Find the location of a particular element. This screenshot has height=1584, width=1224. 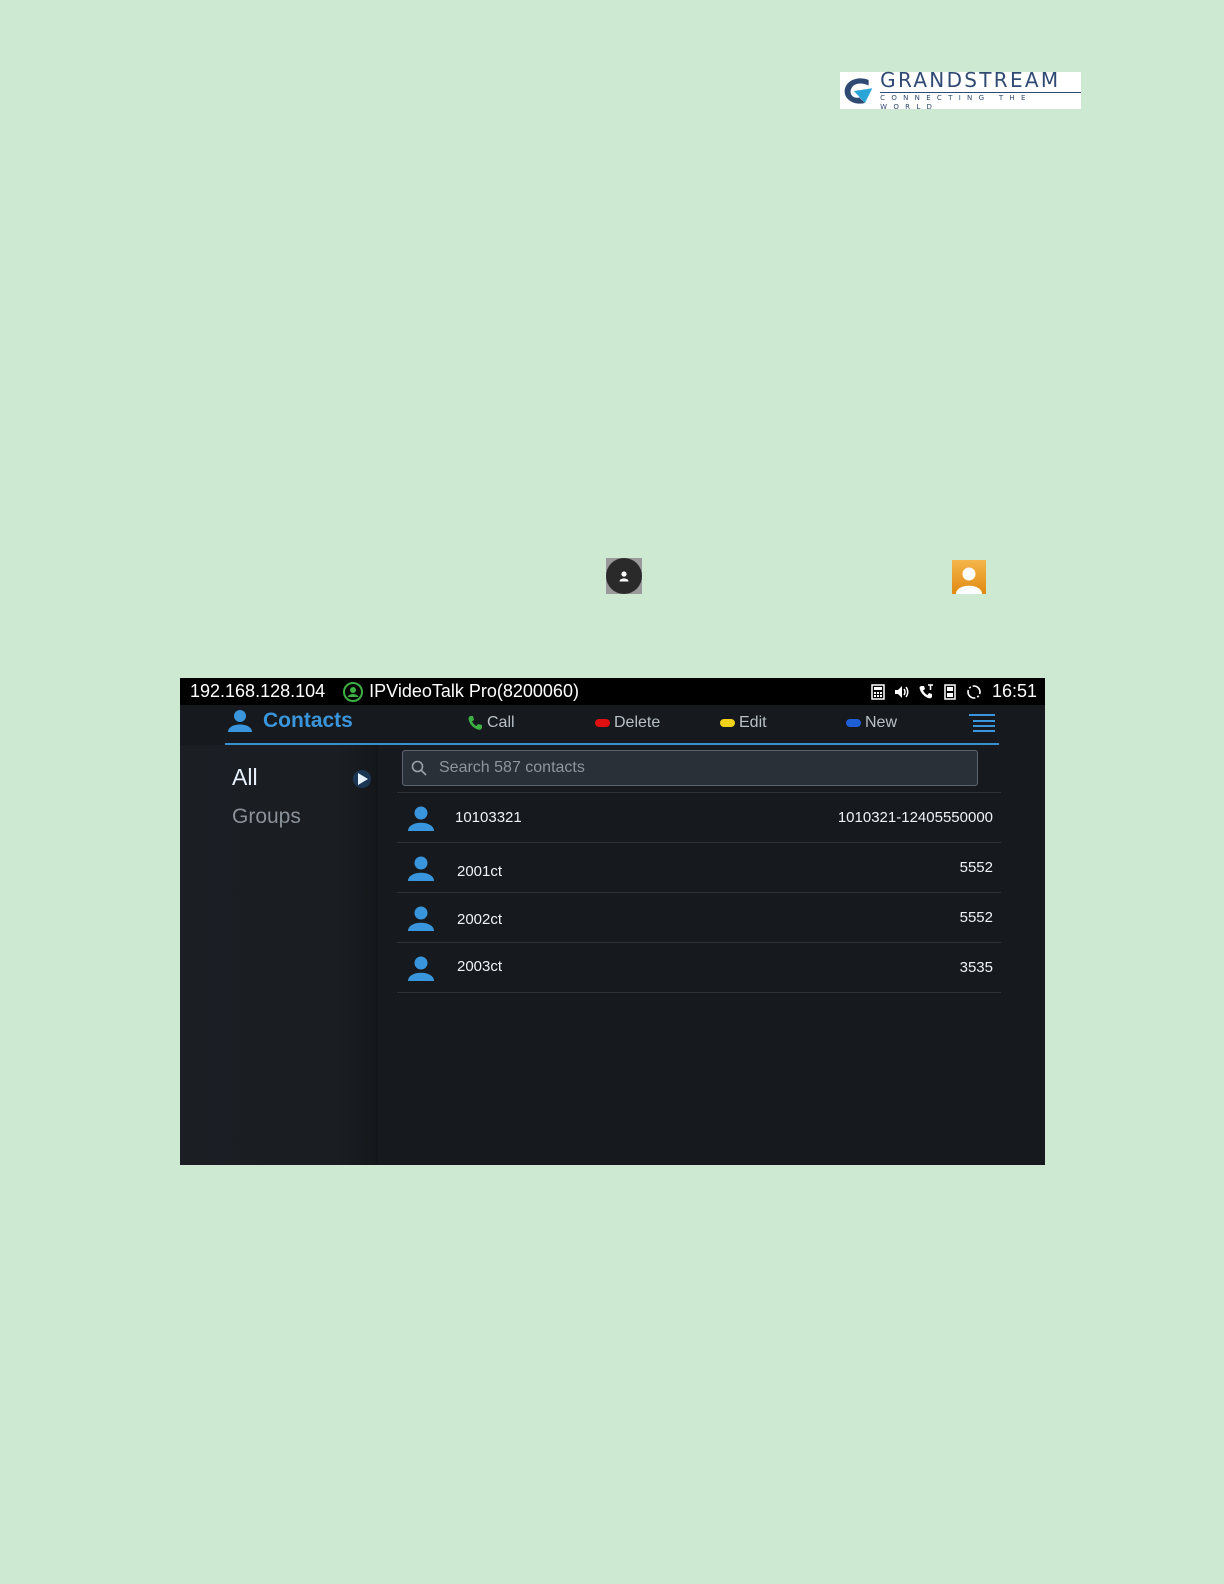

sidebar-item-groups: Groups is located at coordinates (266, 817).